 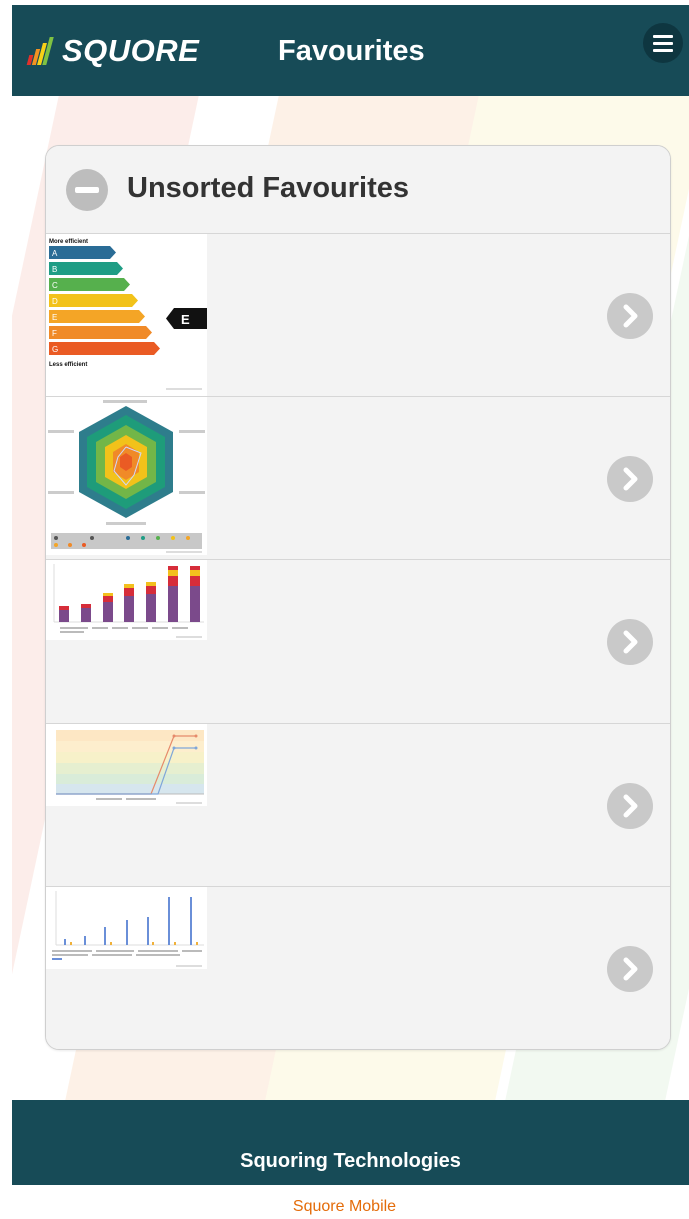 I want to click on panel-title: Unsorted Favourites, so click(x=268, y=188).